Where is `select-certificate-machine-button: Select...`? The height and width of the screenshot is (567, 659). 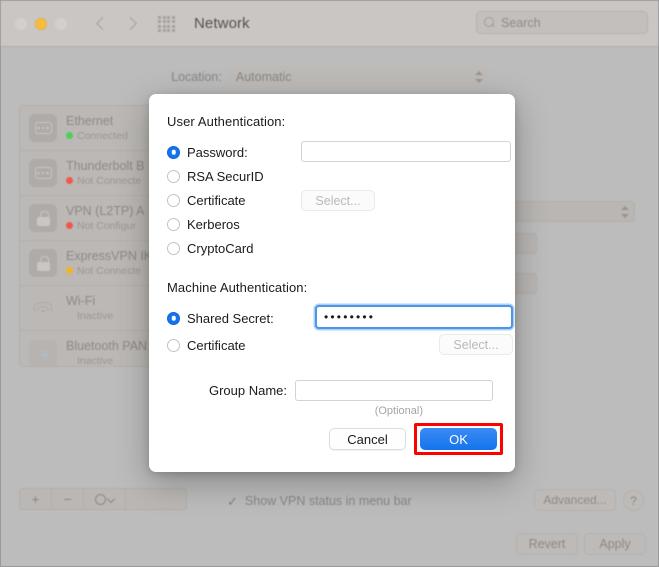
select-certificate-machine-button: Select... is located at coordinates (476, 344).